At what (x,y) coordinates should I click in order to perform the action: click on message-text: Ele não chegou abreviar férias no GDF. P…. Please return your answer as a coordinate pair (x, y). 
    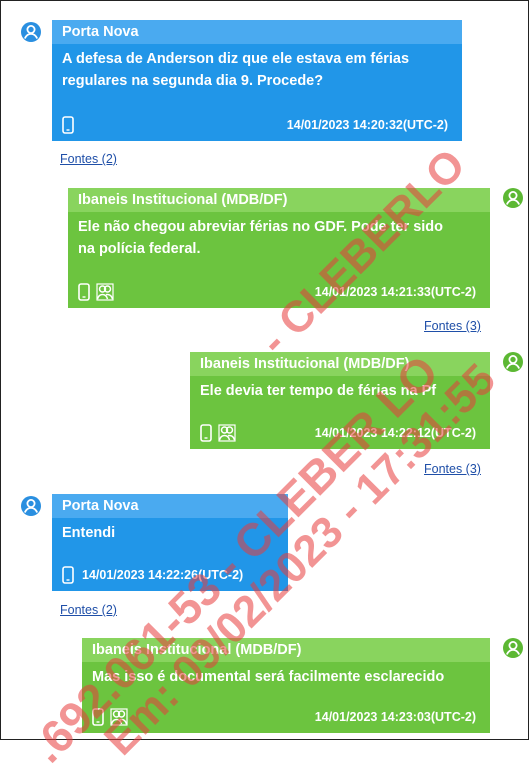
    Looking at the image, I should click on (261, 238).